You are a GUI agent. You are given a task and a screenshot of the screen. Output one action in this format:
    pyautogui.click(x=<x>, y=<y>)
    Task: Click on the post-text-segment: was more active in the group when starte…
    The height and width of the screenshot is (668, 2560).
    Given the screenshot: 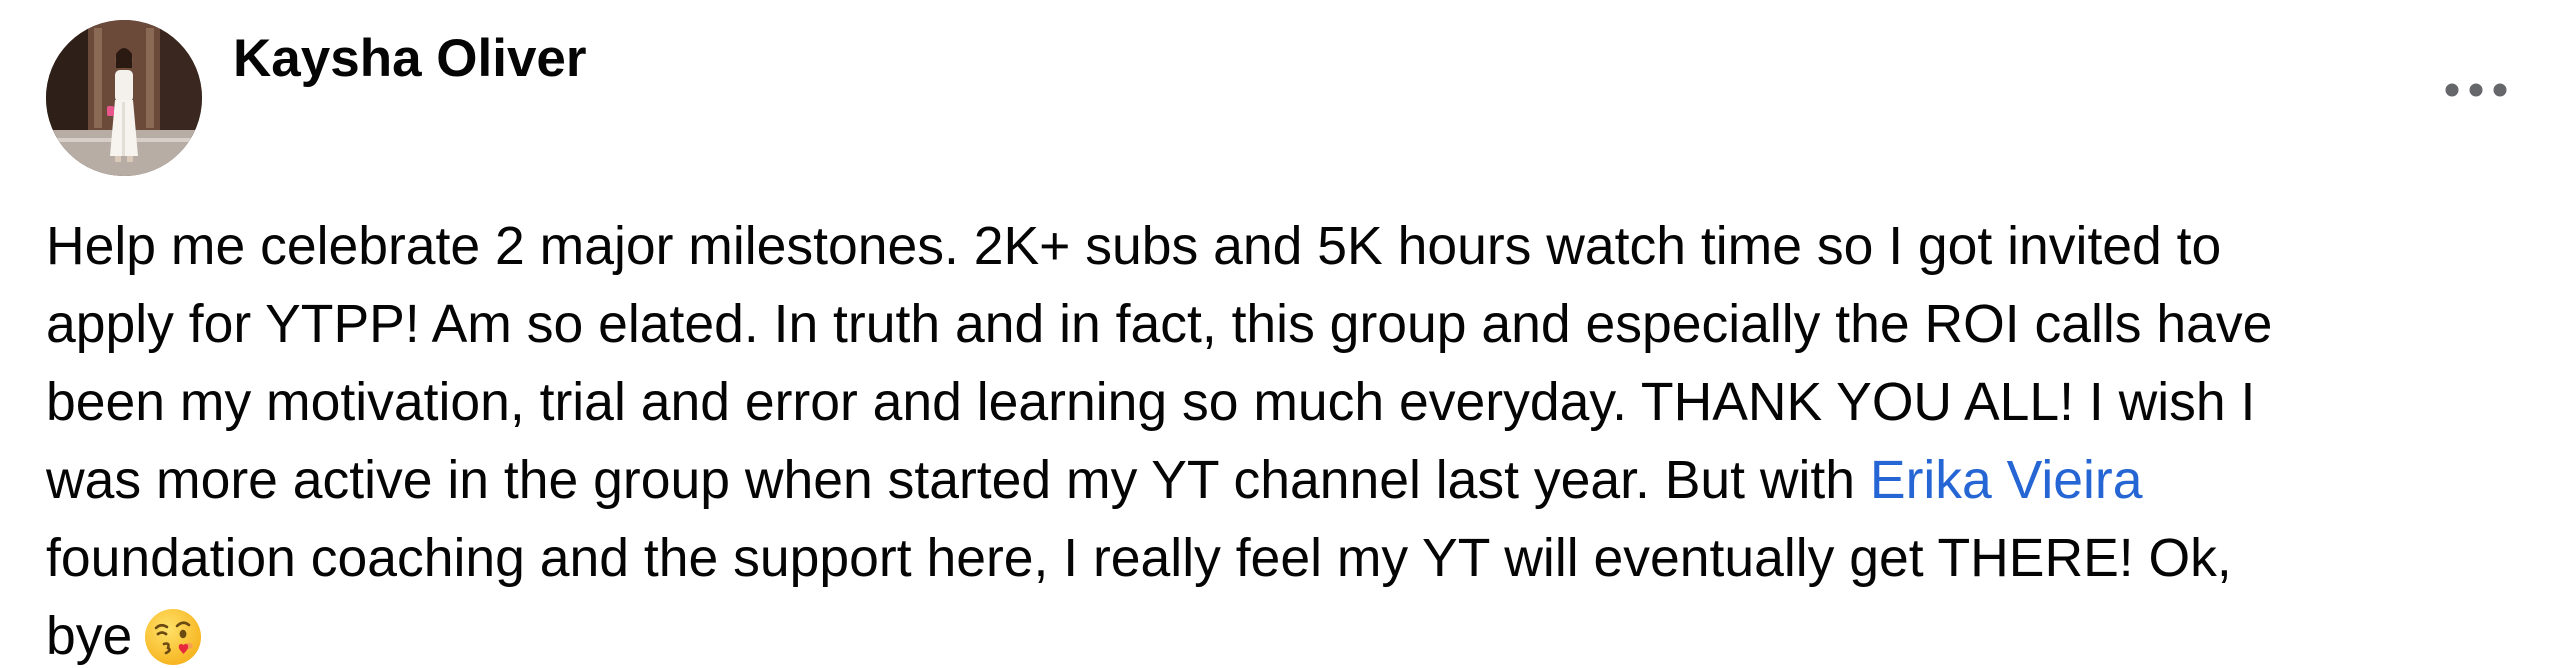 What is the action you would take?
    pyautogui.click(x=958, y=480)
    